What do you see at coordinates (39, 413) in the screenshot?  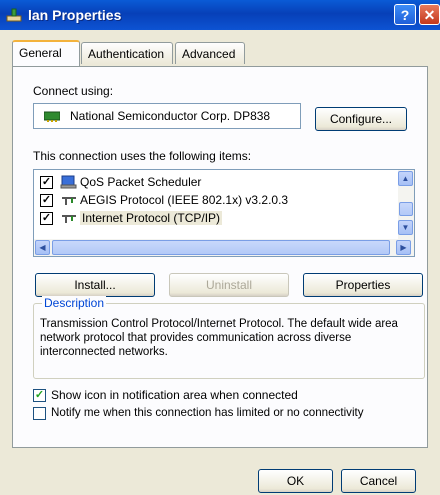 I see `notify-checkbox` at bounding box center [39, 413].